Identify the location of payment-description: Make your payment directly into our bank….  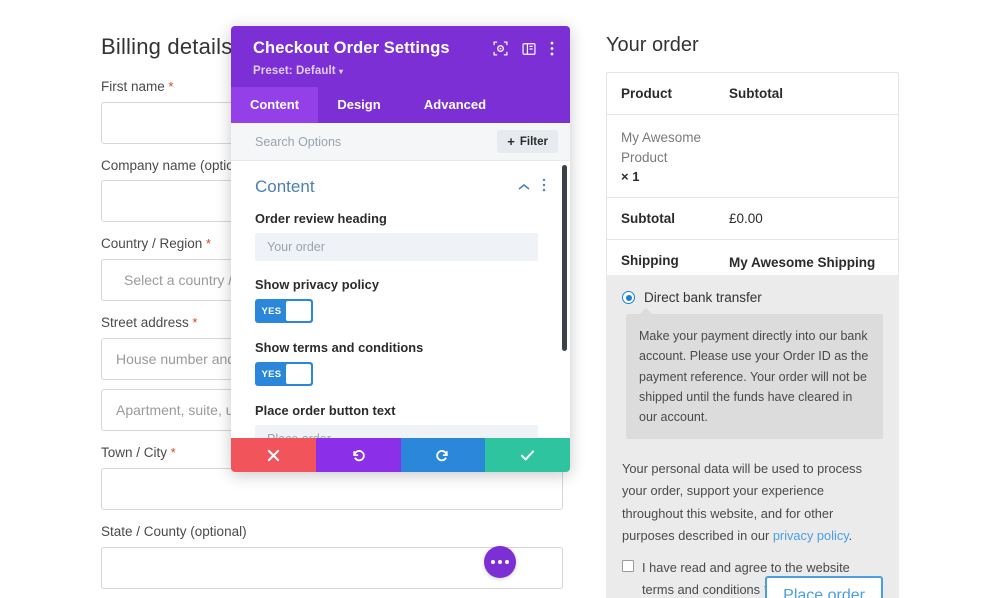
(754, 373).